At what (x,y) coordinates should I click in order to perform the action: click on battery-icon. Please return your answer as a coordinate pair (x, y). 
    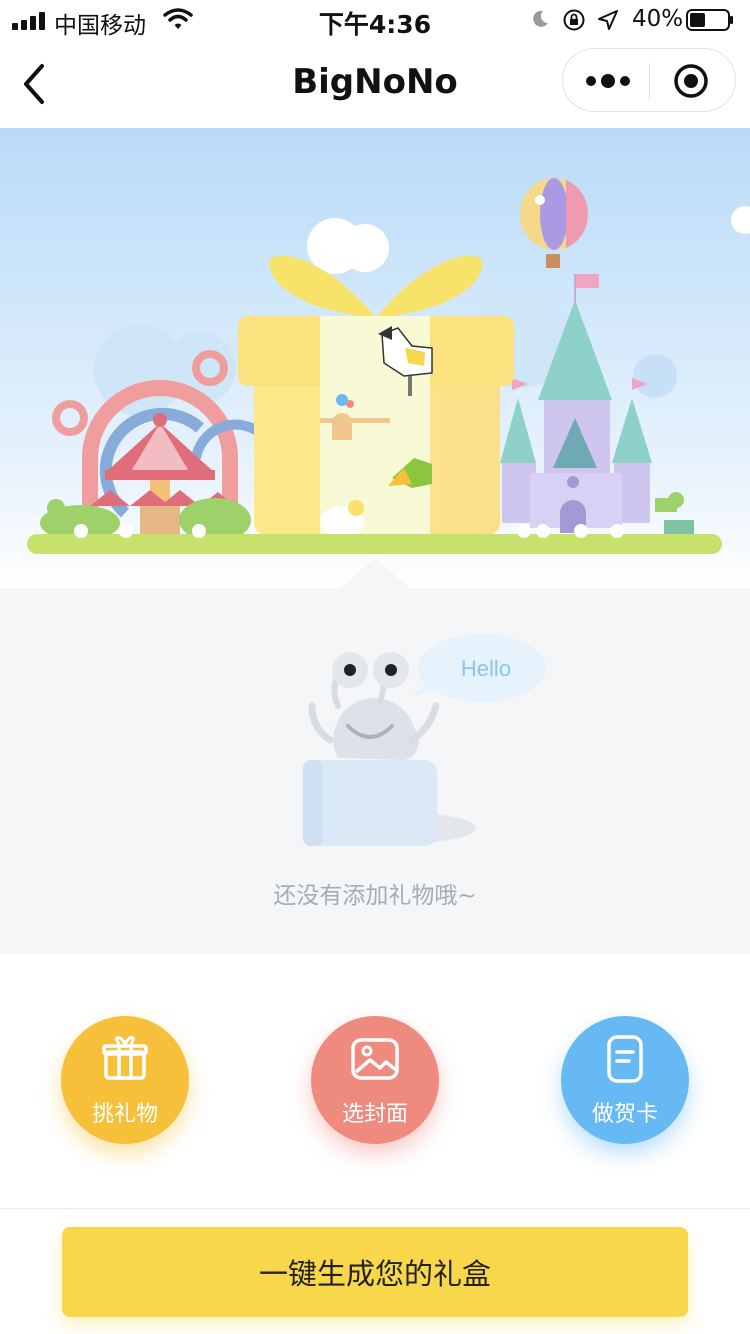
    Looking at the image, I should click on (709, 20).